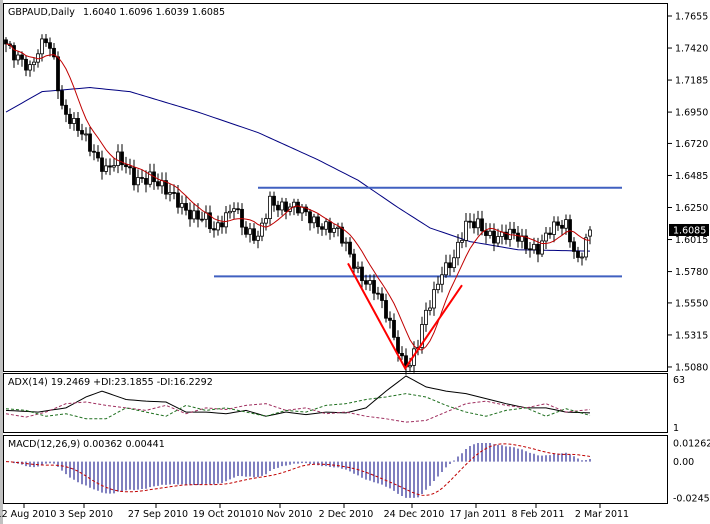 The height and width of the screenshot is (524, 710). What do you see at coordinates (414, 514) in the screenshot?
I see `date-tick-label: 24 Dec 2010` at bounding box center [414, 514].